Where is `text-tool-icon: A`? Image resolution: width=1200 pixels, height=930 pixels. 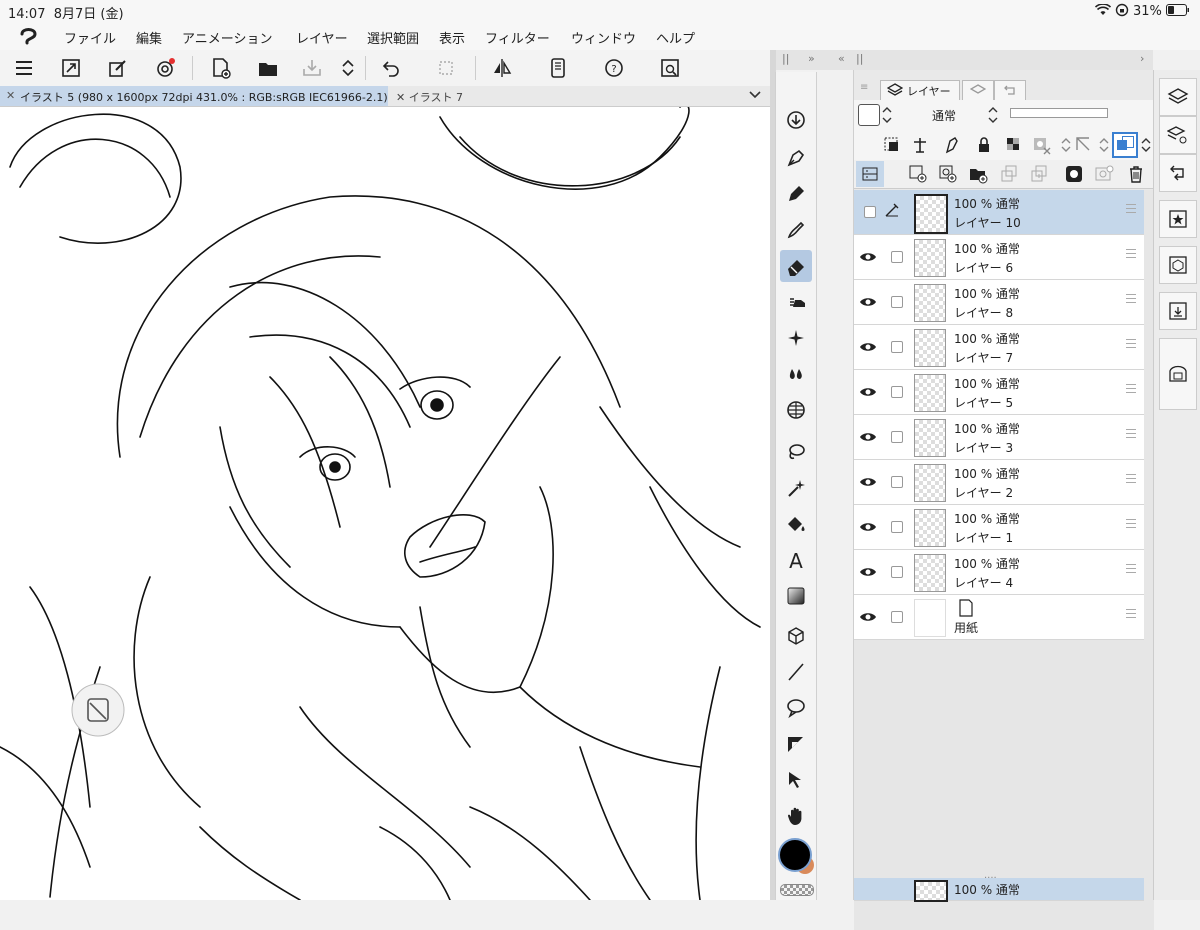
text-tool-icon: A is located at coordinates (796, 560).